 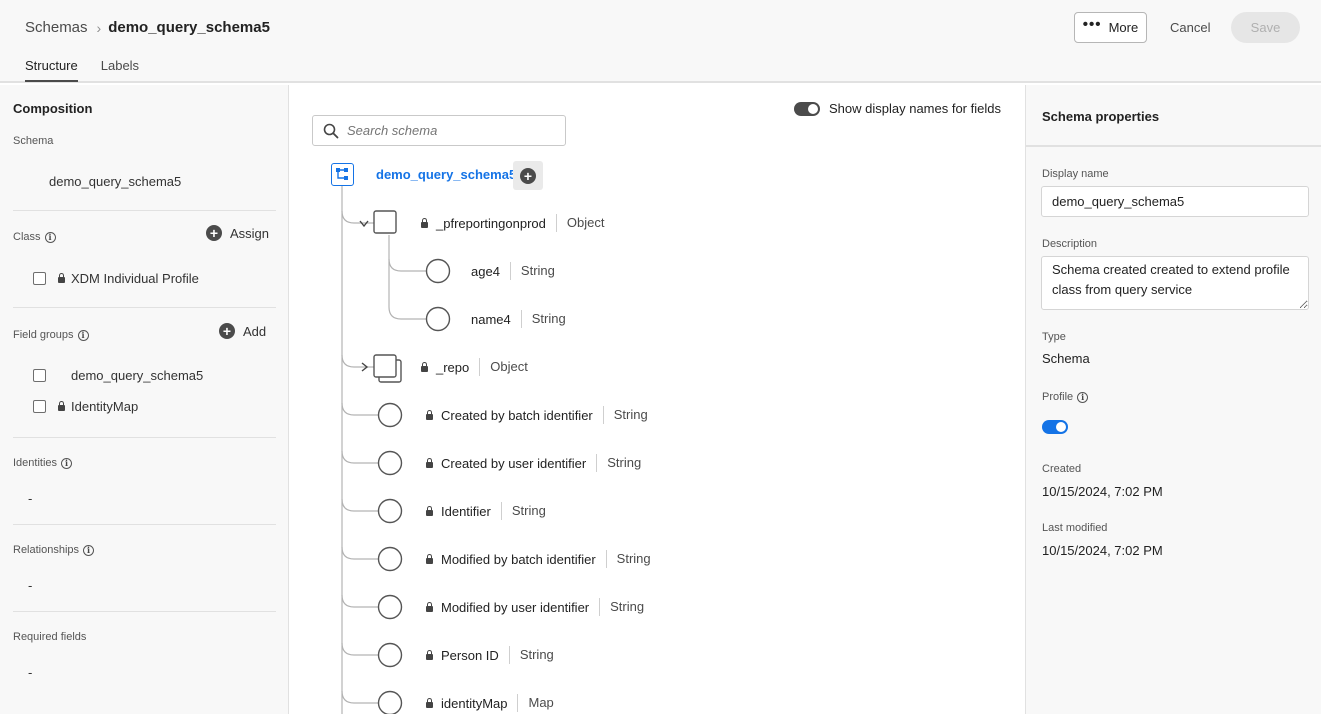 What do you see at coordinates (1054, 337) in the screenshot?
I see `type-label: Type` at bounding box center [1054, 337].